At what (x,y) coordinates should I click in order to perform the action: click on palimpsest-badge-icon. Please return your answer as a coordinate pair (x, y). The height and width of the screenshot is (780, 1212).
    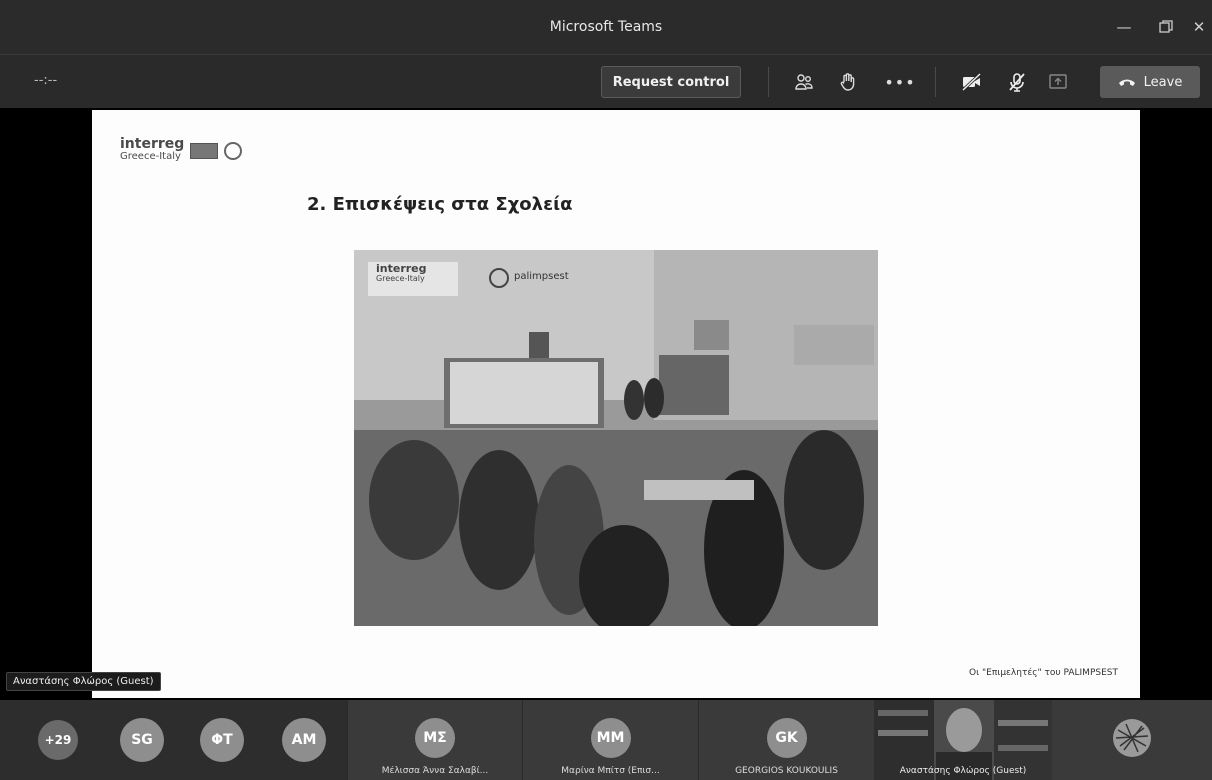
    Looking at the image, I should click on (233, 150).